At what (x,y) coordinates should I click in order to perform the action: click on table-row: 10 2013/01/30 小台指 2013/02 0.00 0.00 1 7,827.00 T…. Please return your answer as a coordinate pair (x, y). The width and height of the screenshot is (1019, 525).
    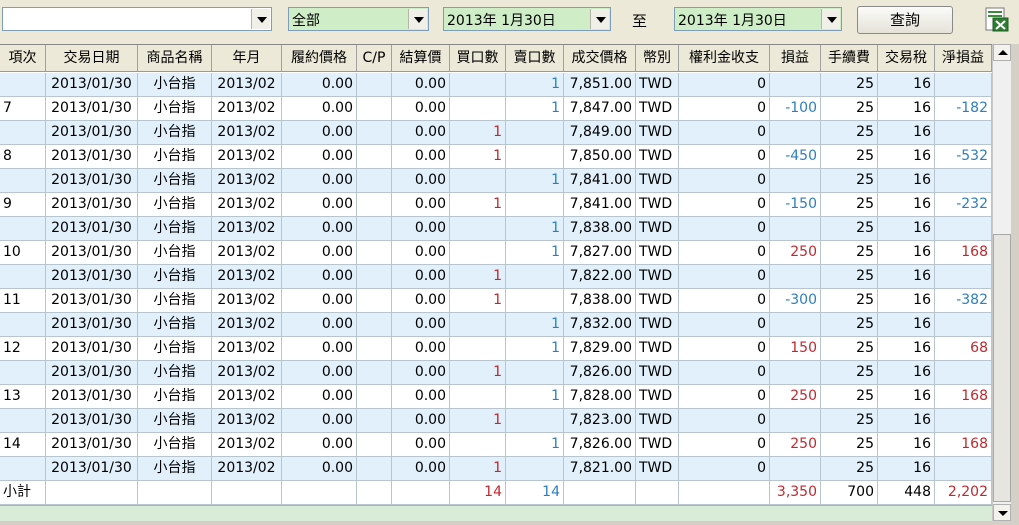
    Looking at the image, I should click on (496, 253).